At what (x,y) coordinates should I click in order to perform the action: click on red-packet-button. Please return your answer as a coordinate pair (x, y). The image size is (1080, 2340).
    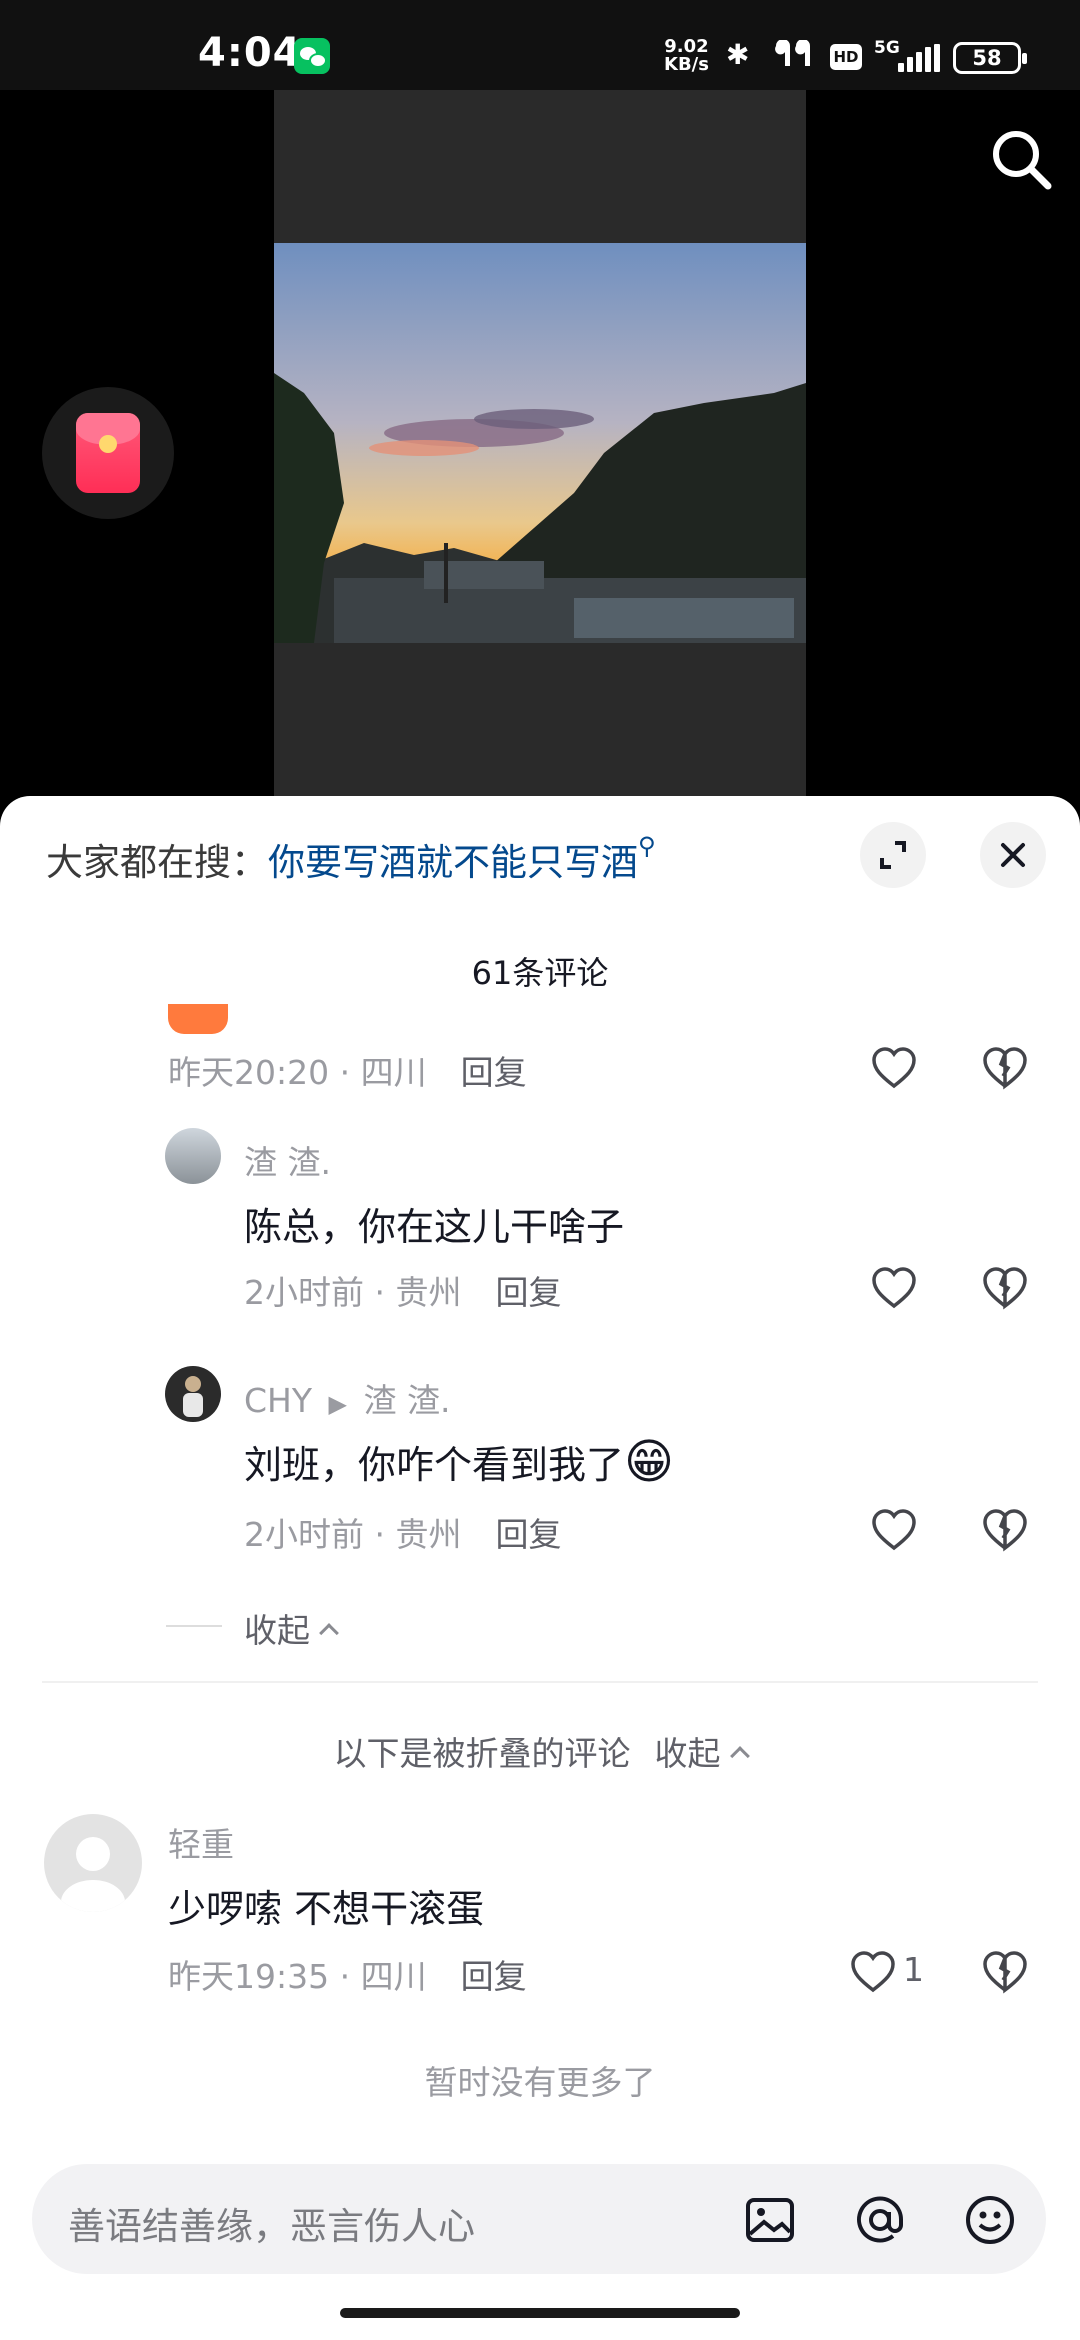
    Looking at the image, I should click on (108, 453).